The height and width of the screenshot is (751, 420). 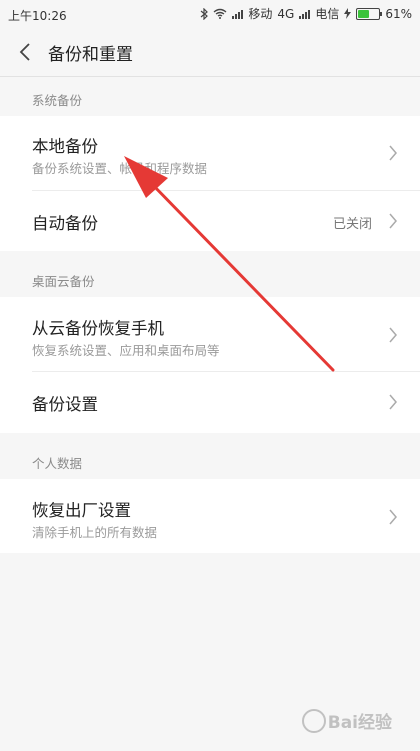 I want to click on wifi-icon, so click(x=220, y=13).